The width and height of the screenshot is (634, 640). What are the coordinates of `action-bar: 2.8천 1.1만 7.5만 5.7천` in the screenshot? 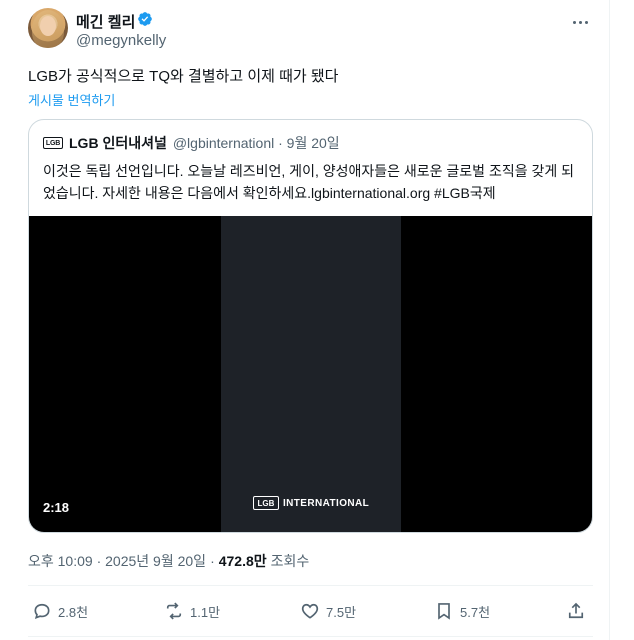 It's located at (310, 611).